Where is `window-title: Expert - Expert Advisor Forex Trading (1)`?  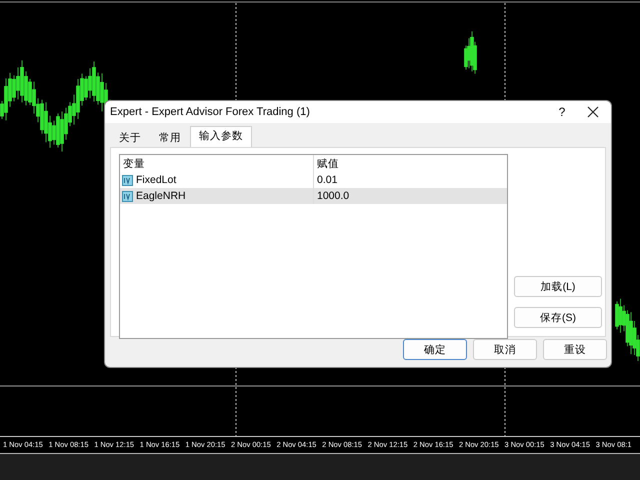 window-title: Expert - Expert Advisor Forex Trading (1) is located at coordinates (210, 112).